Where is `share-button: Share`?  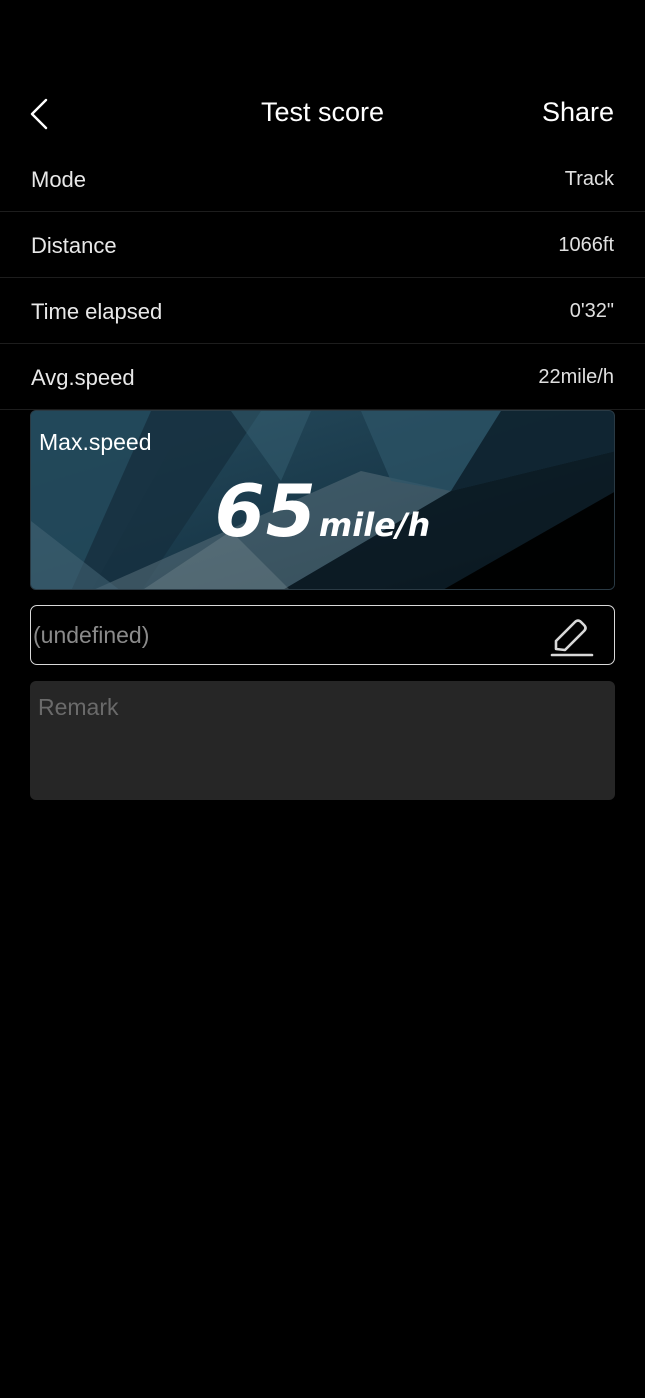 share-button: Share is located at coordinates (578, 112).